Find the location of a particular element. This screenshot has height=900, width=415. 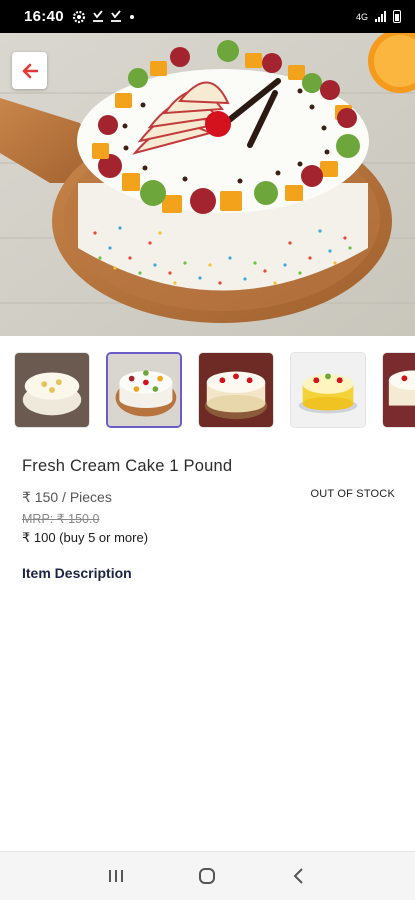

recent-apps-icon is located at coordinates (115, 876).